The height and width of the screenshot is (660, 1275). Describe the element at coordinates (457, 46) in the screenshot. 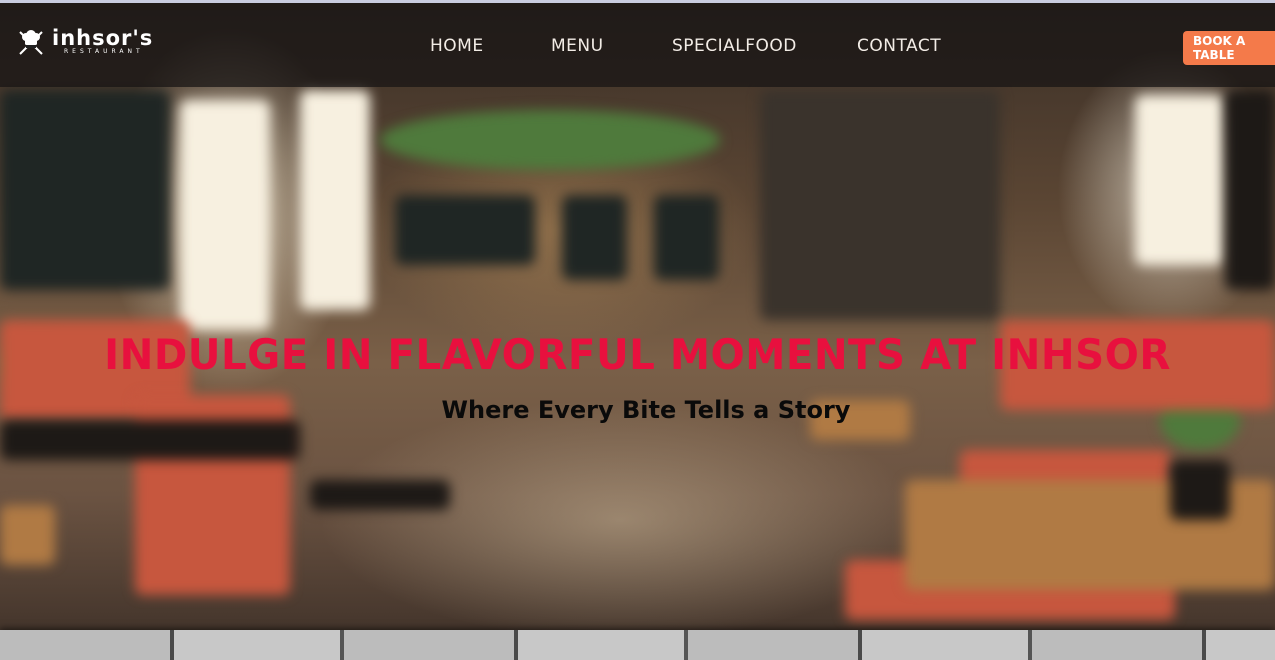

I see `nav-link-home: HOME` at that location.